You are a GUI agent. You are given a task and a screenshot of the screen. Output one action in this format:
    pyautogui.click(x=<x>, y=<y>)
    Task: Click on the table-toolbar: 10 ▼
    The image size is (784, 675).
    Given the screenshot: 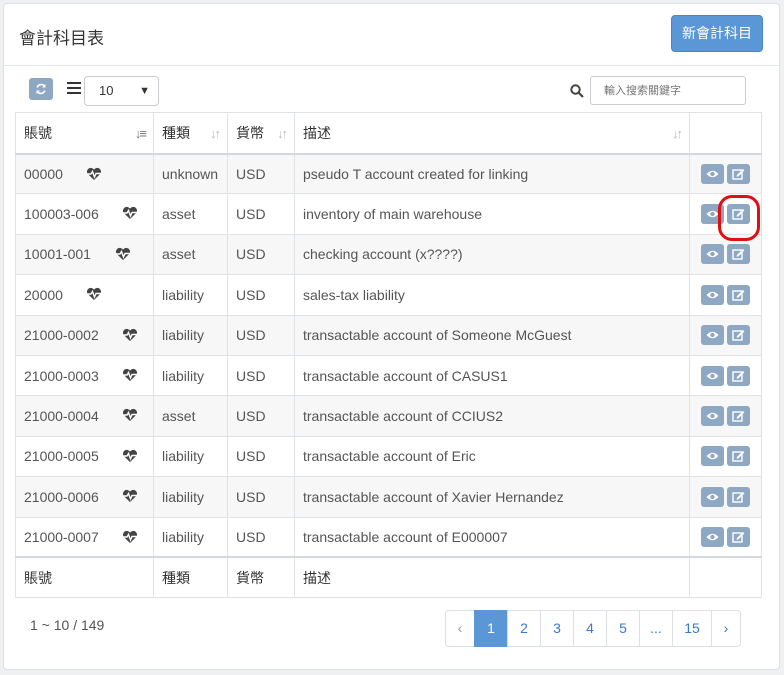 What is the action you would take?
    pyautogui.click(x=392, y=87)
    